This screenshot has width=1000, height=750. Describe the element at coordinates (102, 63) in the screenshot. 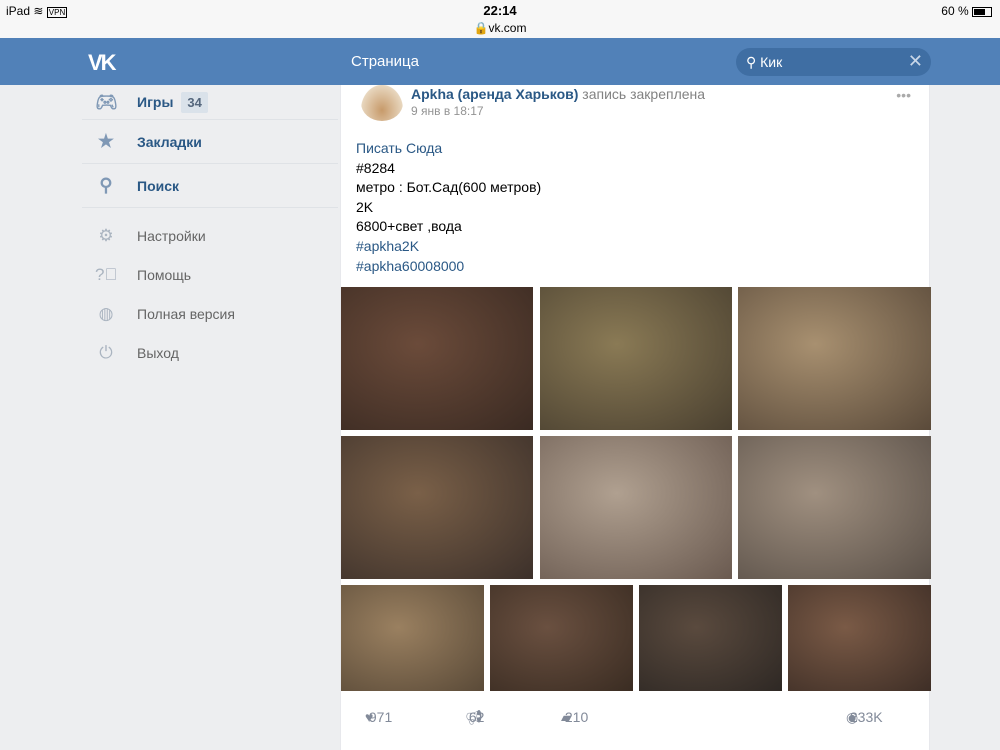

I see `vk-logo: VK` at that location.